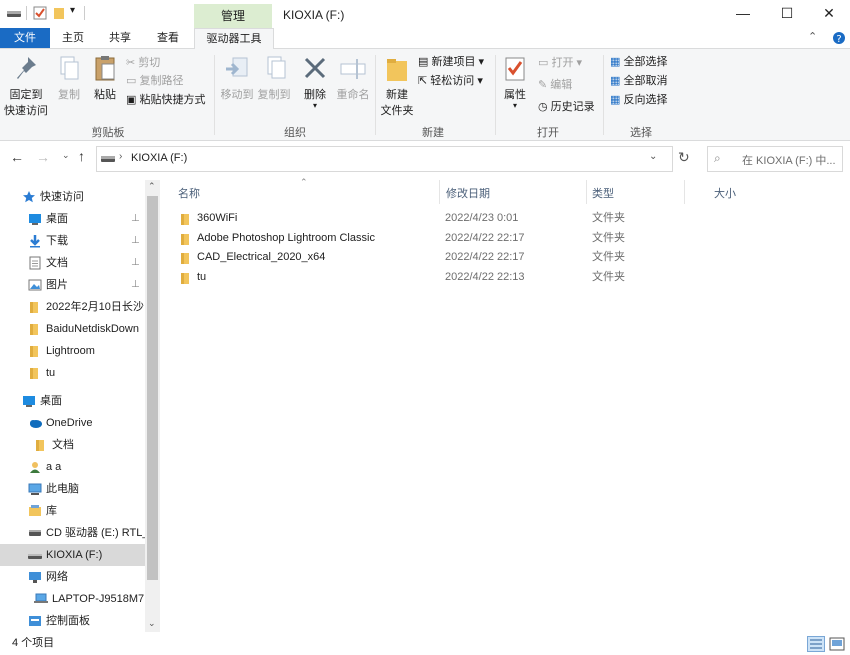 This screenshot has height=655, width=850. I want to click on pinned-icon: ⊥, so click(135, 240).